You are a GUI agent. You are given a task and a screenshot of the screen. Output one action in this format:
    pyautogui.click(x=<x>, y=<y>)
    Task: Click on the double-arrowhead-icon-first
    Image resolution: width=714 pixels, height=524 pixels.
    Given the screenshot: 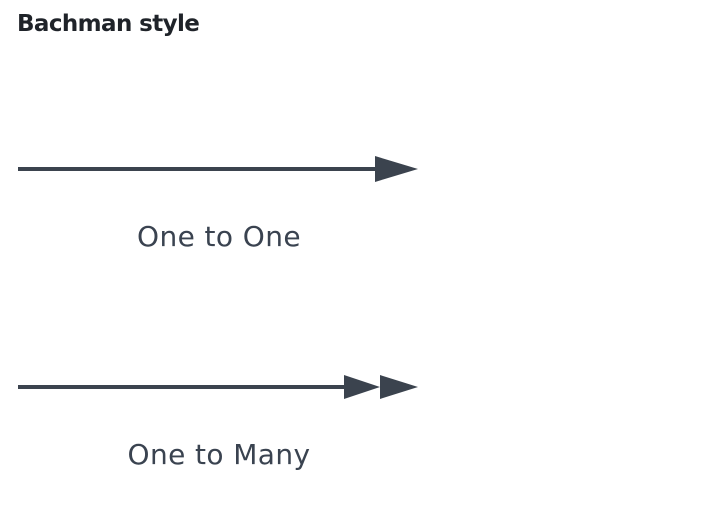 What is the action you would take?
    pyautogui.click(x=362, y=387)
    